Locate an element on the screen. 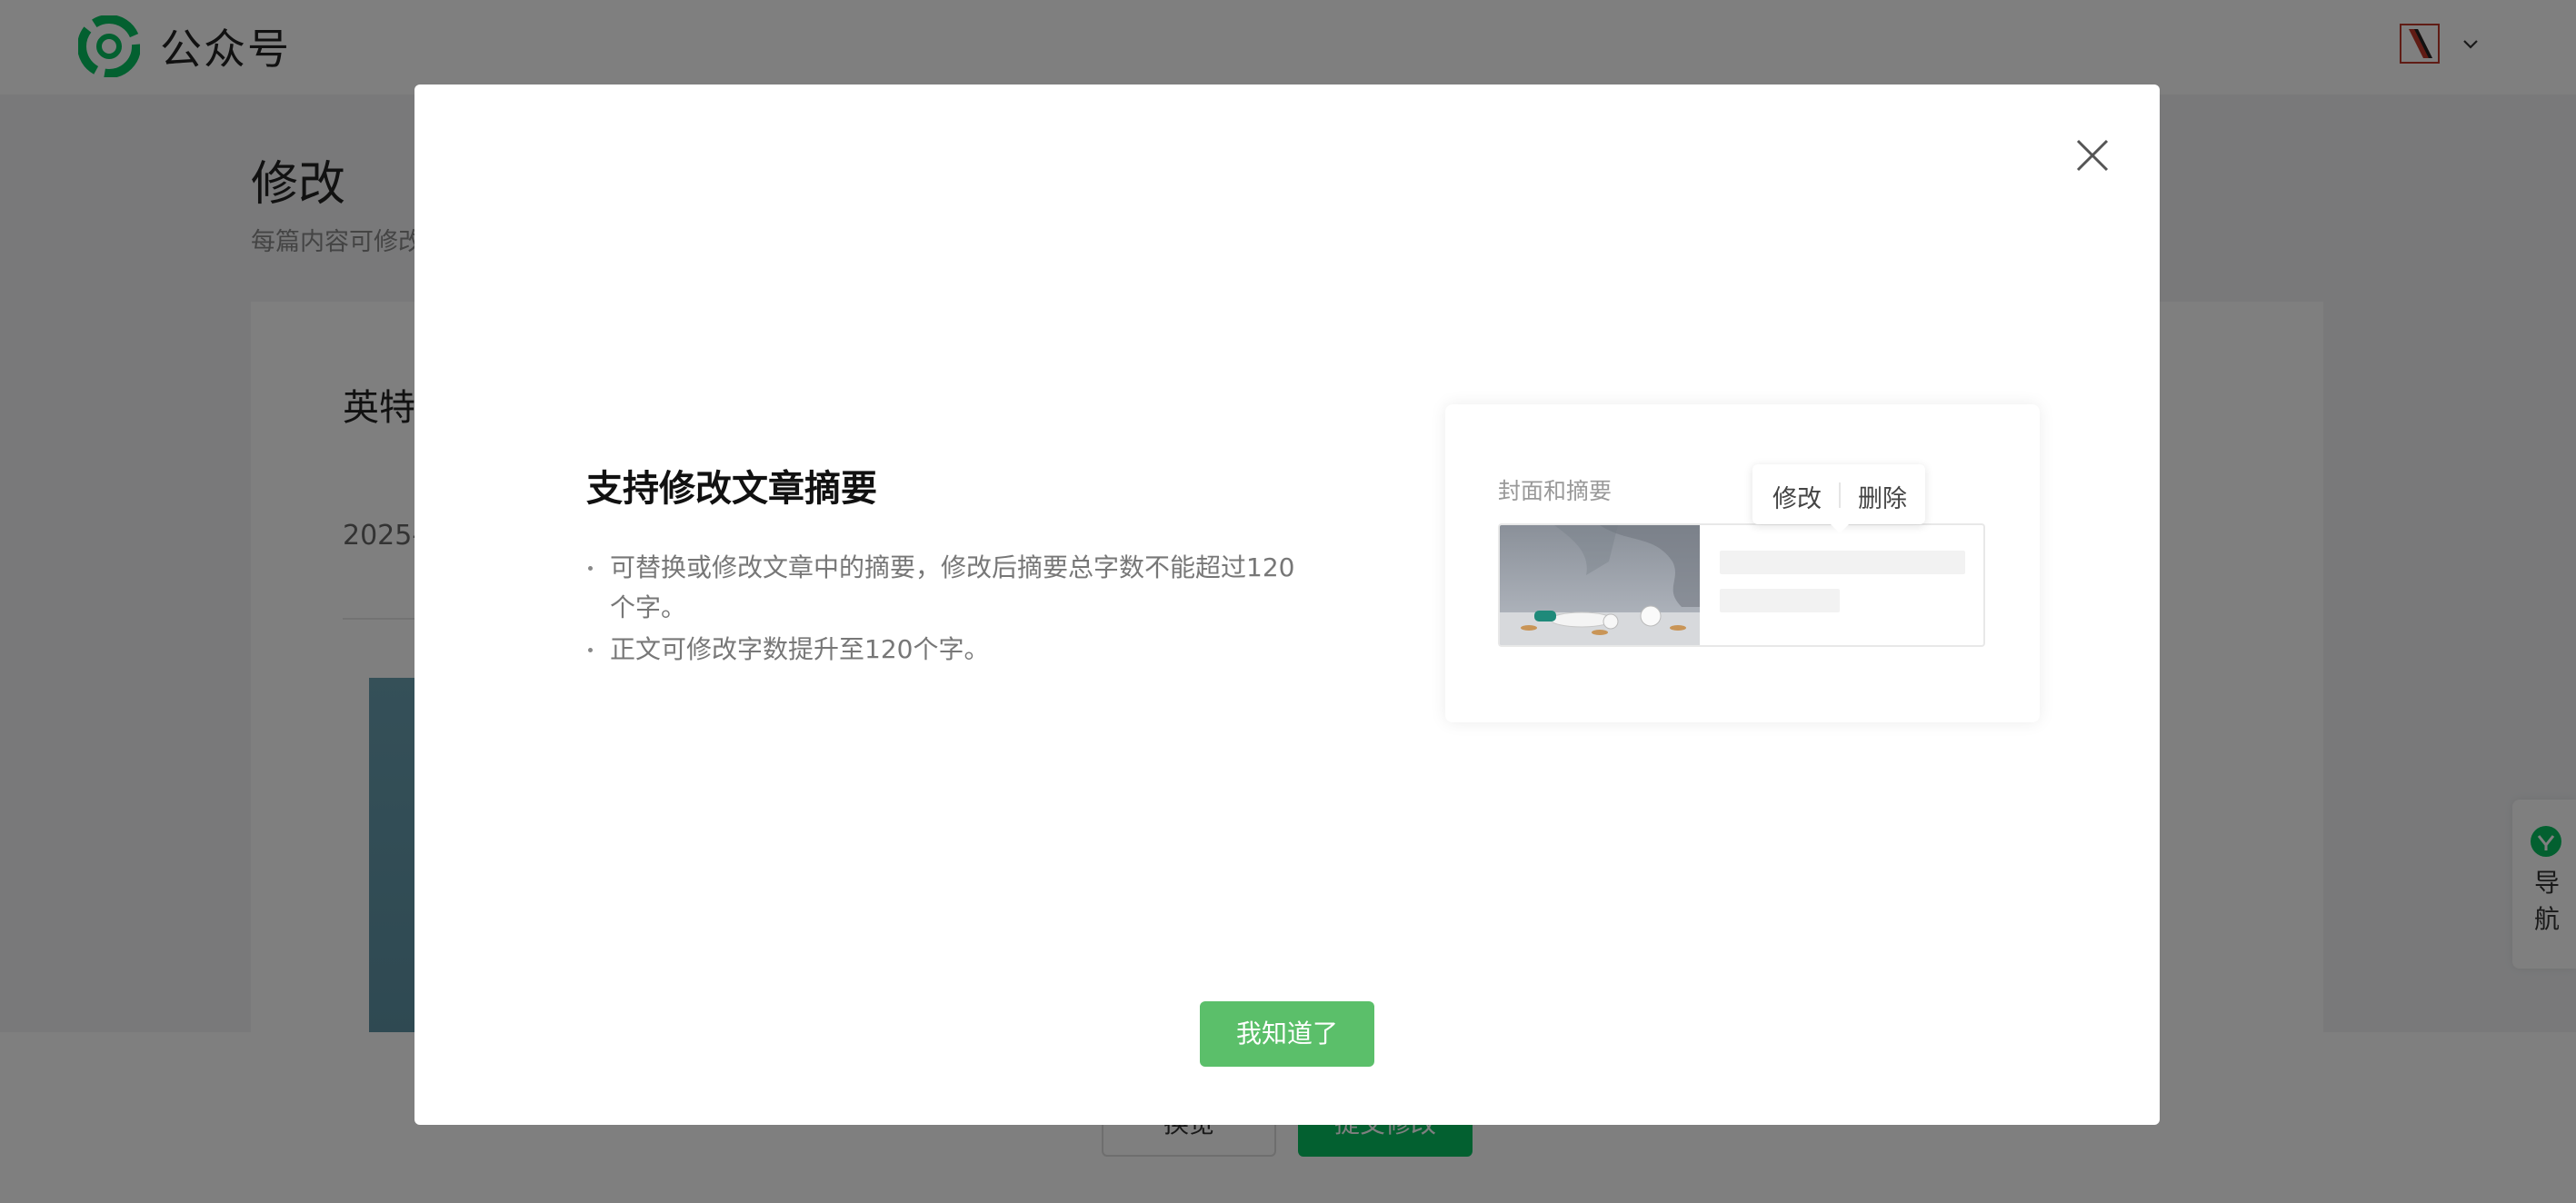 This screenshot has height=1203, width=2576. summary-preview-card: 封面和摘要 修改 删除 is located at coordinates (1742, 563).